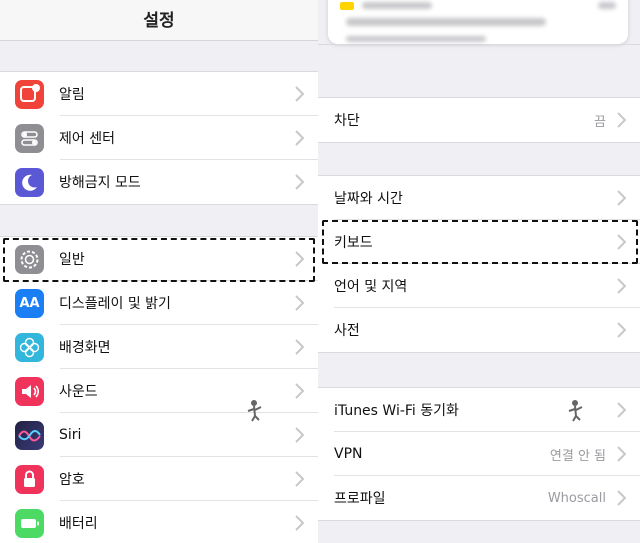  Describe the element at coordinates (360, 499) in the screenshot. I see `row-label: 프로파일` at that location.